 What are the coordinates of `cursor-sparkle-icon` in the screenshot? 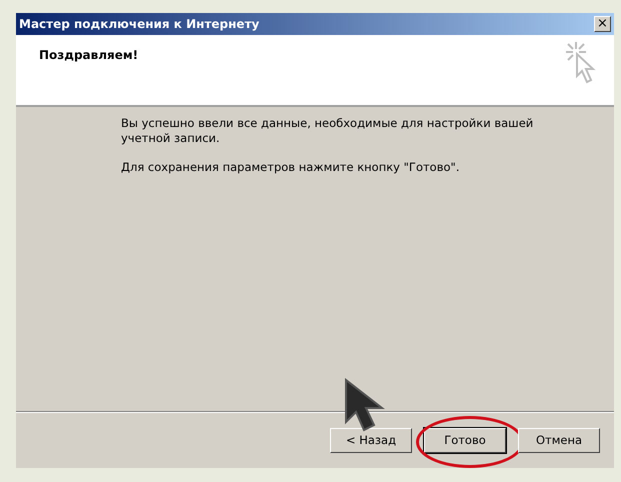 It's located at (581, 62).